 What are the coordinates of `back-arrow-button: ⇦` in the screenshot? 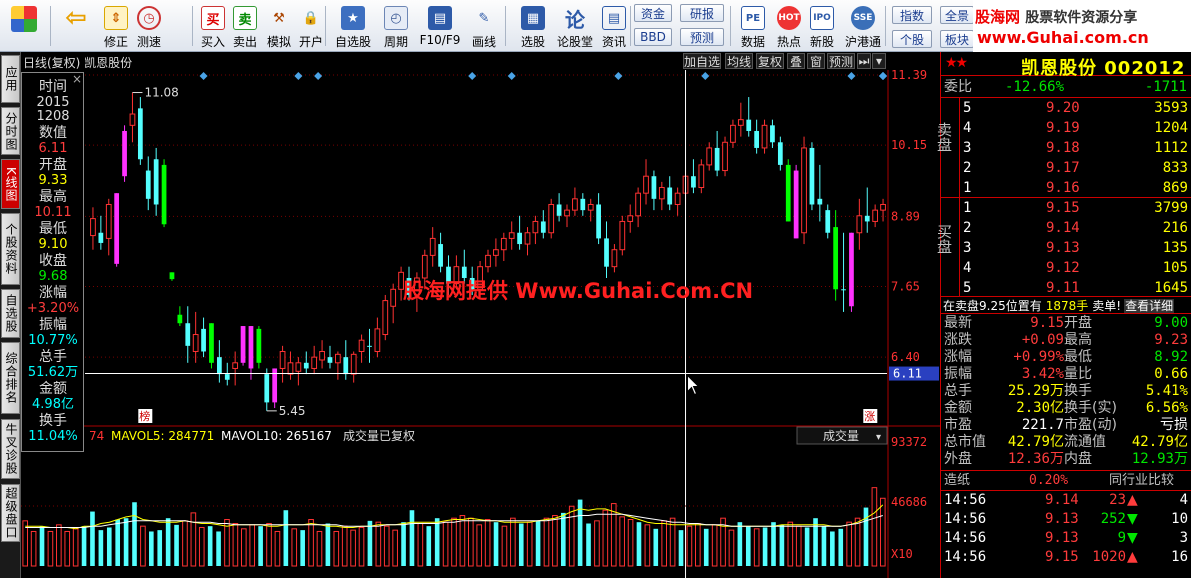 It's located at (76, 26).